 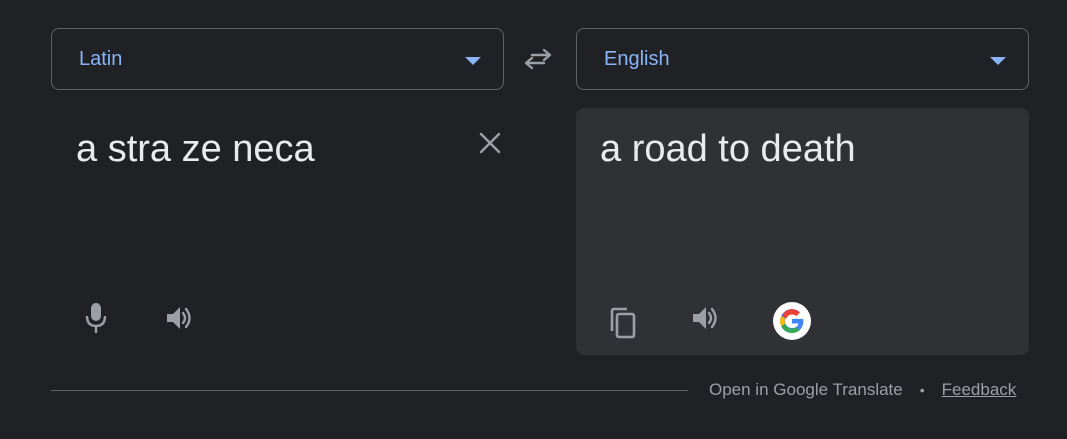 I want to click on swap-languages-button, so click(x=538, y=59).